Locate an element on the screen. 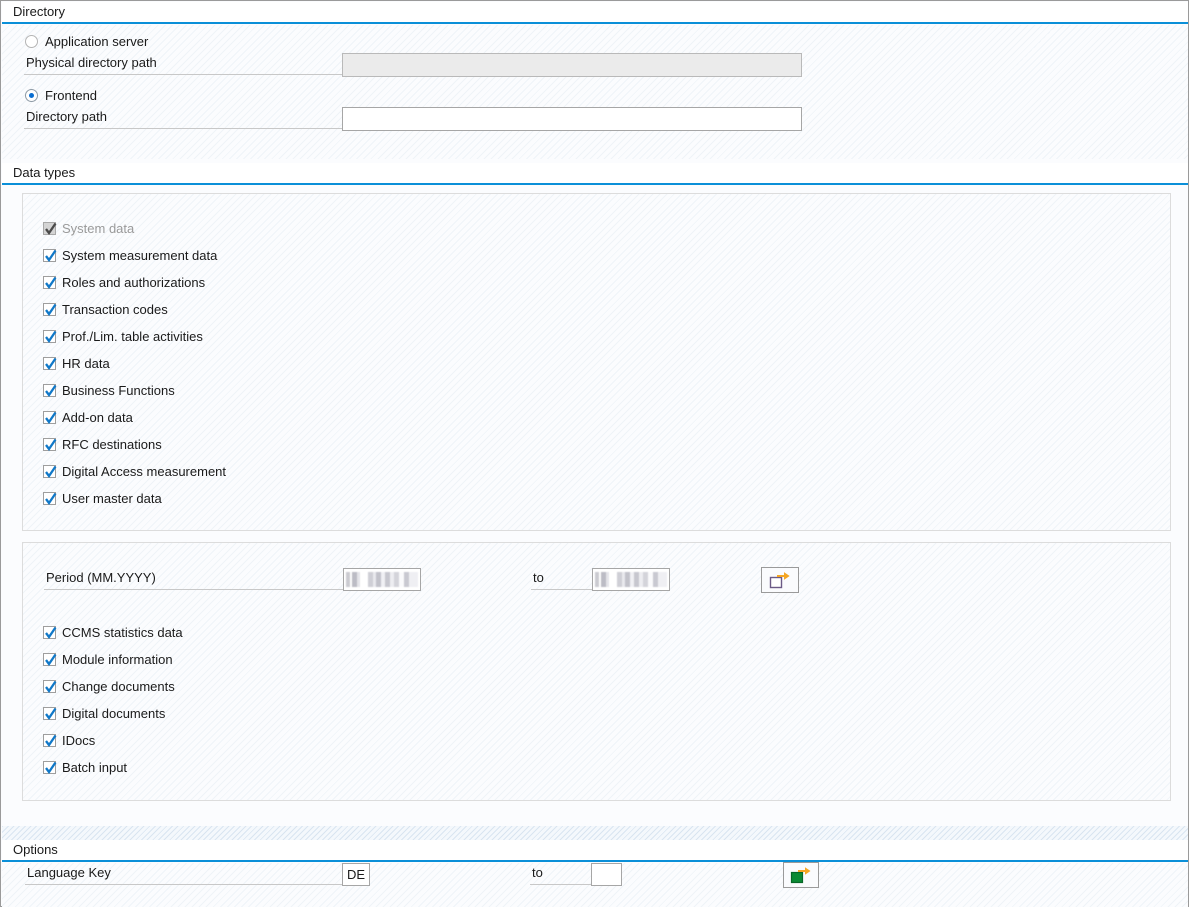  options-separator is located at coordinates (595, 833).